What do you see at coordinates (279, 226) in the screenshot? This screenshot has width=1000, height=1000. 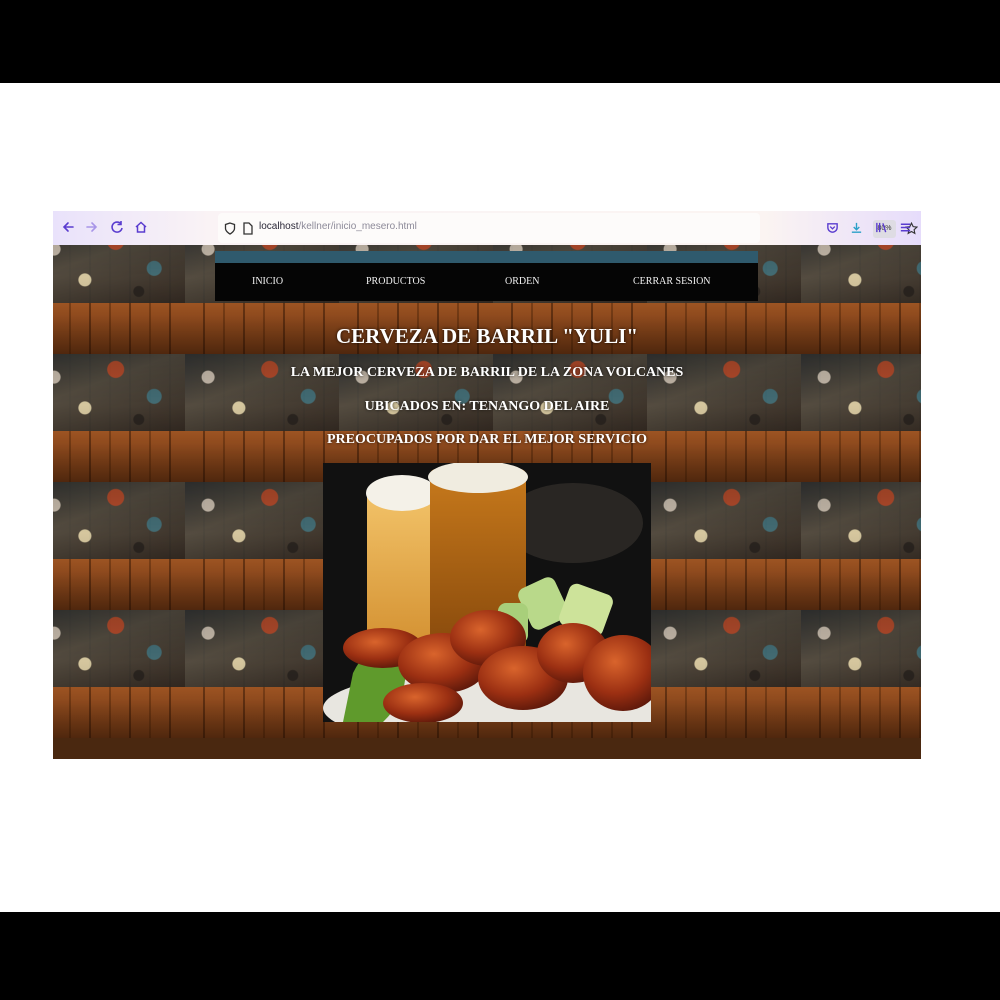 I see `url-host: localhost` at bounding box center [279, 226].